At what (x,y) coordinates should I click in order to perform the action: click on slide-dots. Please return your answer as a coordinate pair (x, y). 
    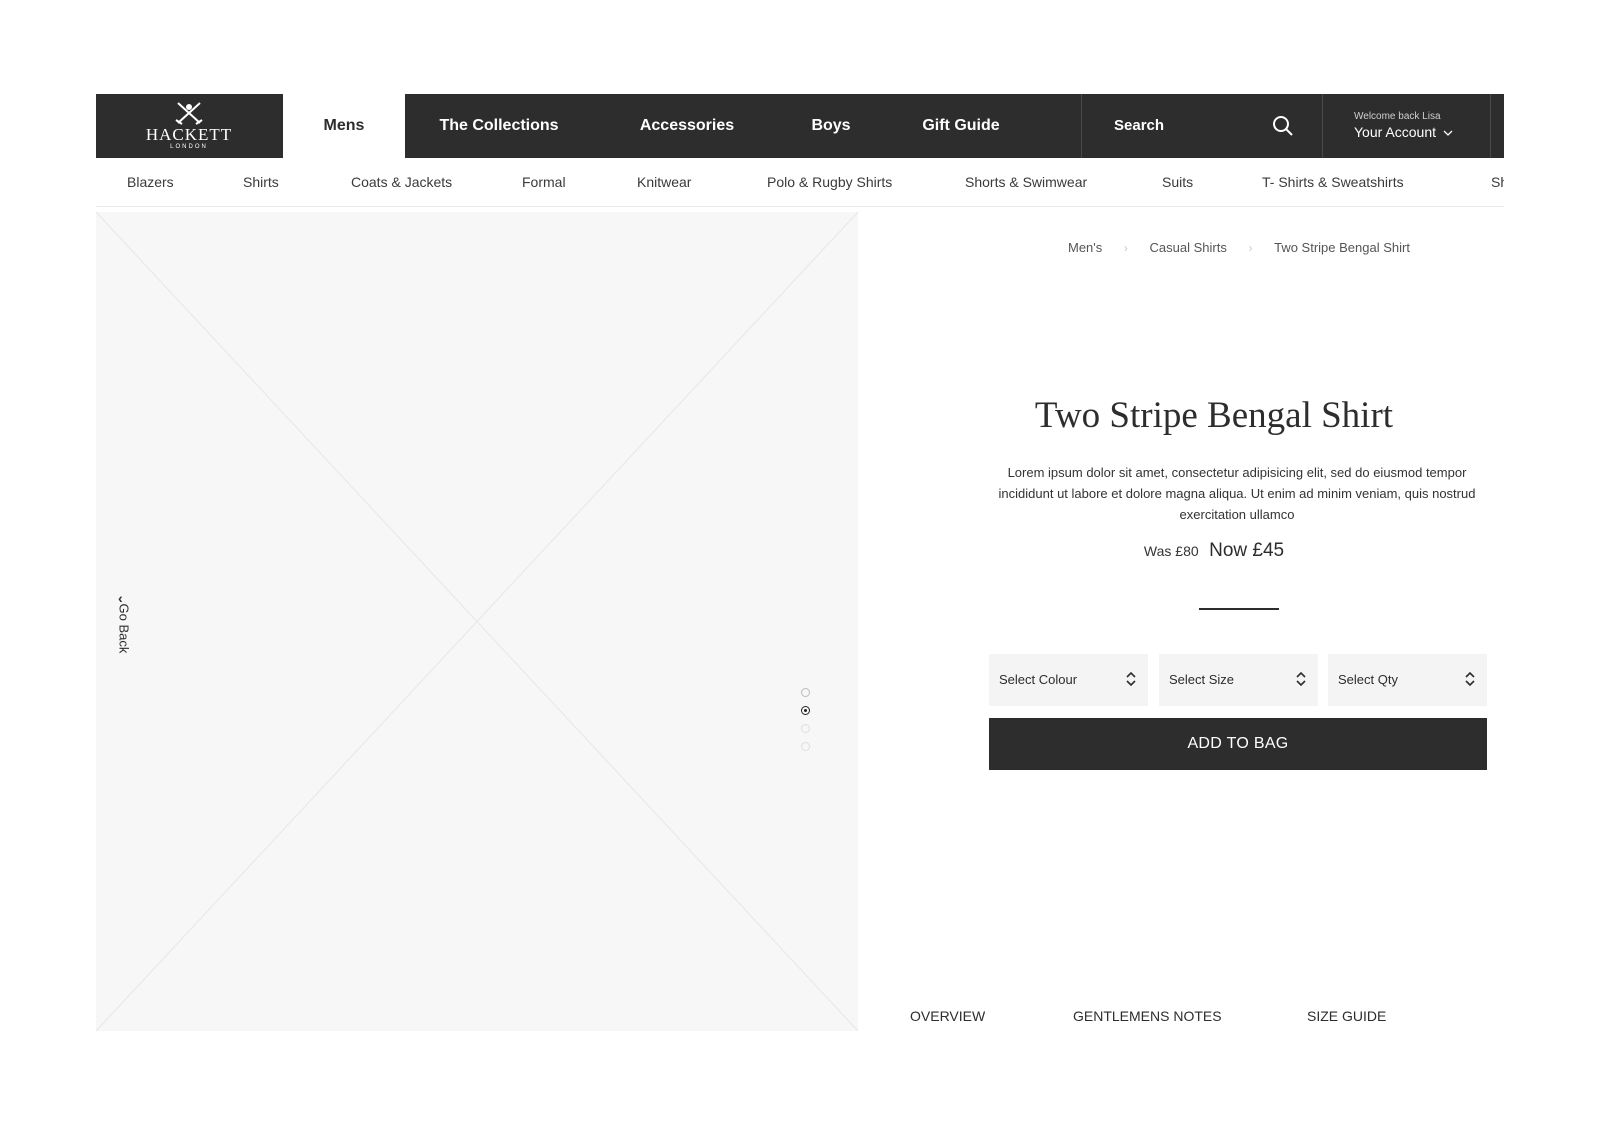
    Looking at the image, I should click on (807, 724).